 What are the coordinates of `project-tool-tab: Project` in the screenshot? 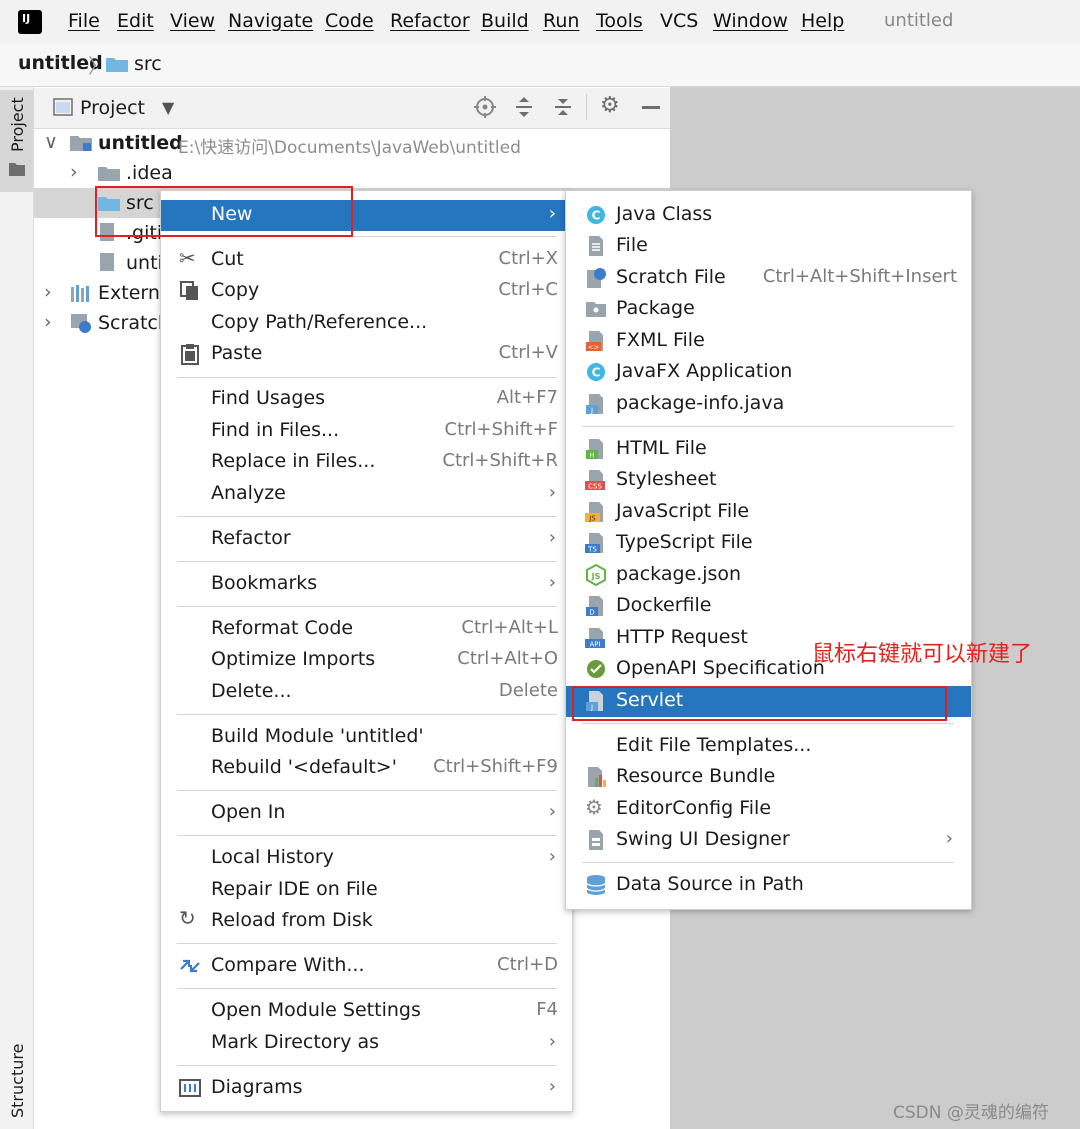 It's located at (16, 141).